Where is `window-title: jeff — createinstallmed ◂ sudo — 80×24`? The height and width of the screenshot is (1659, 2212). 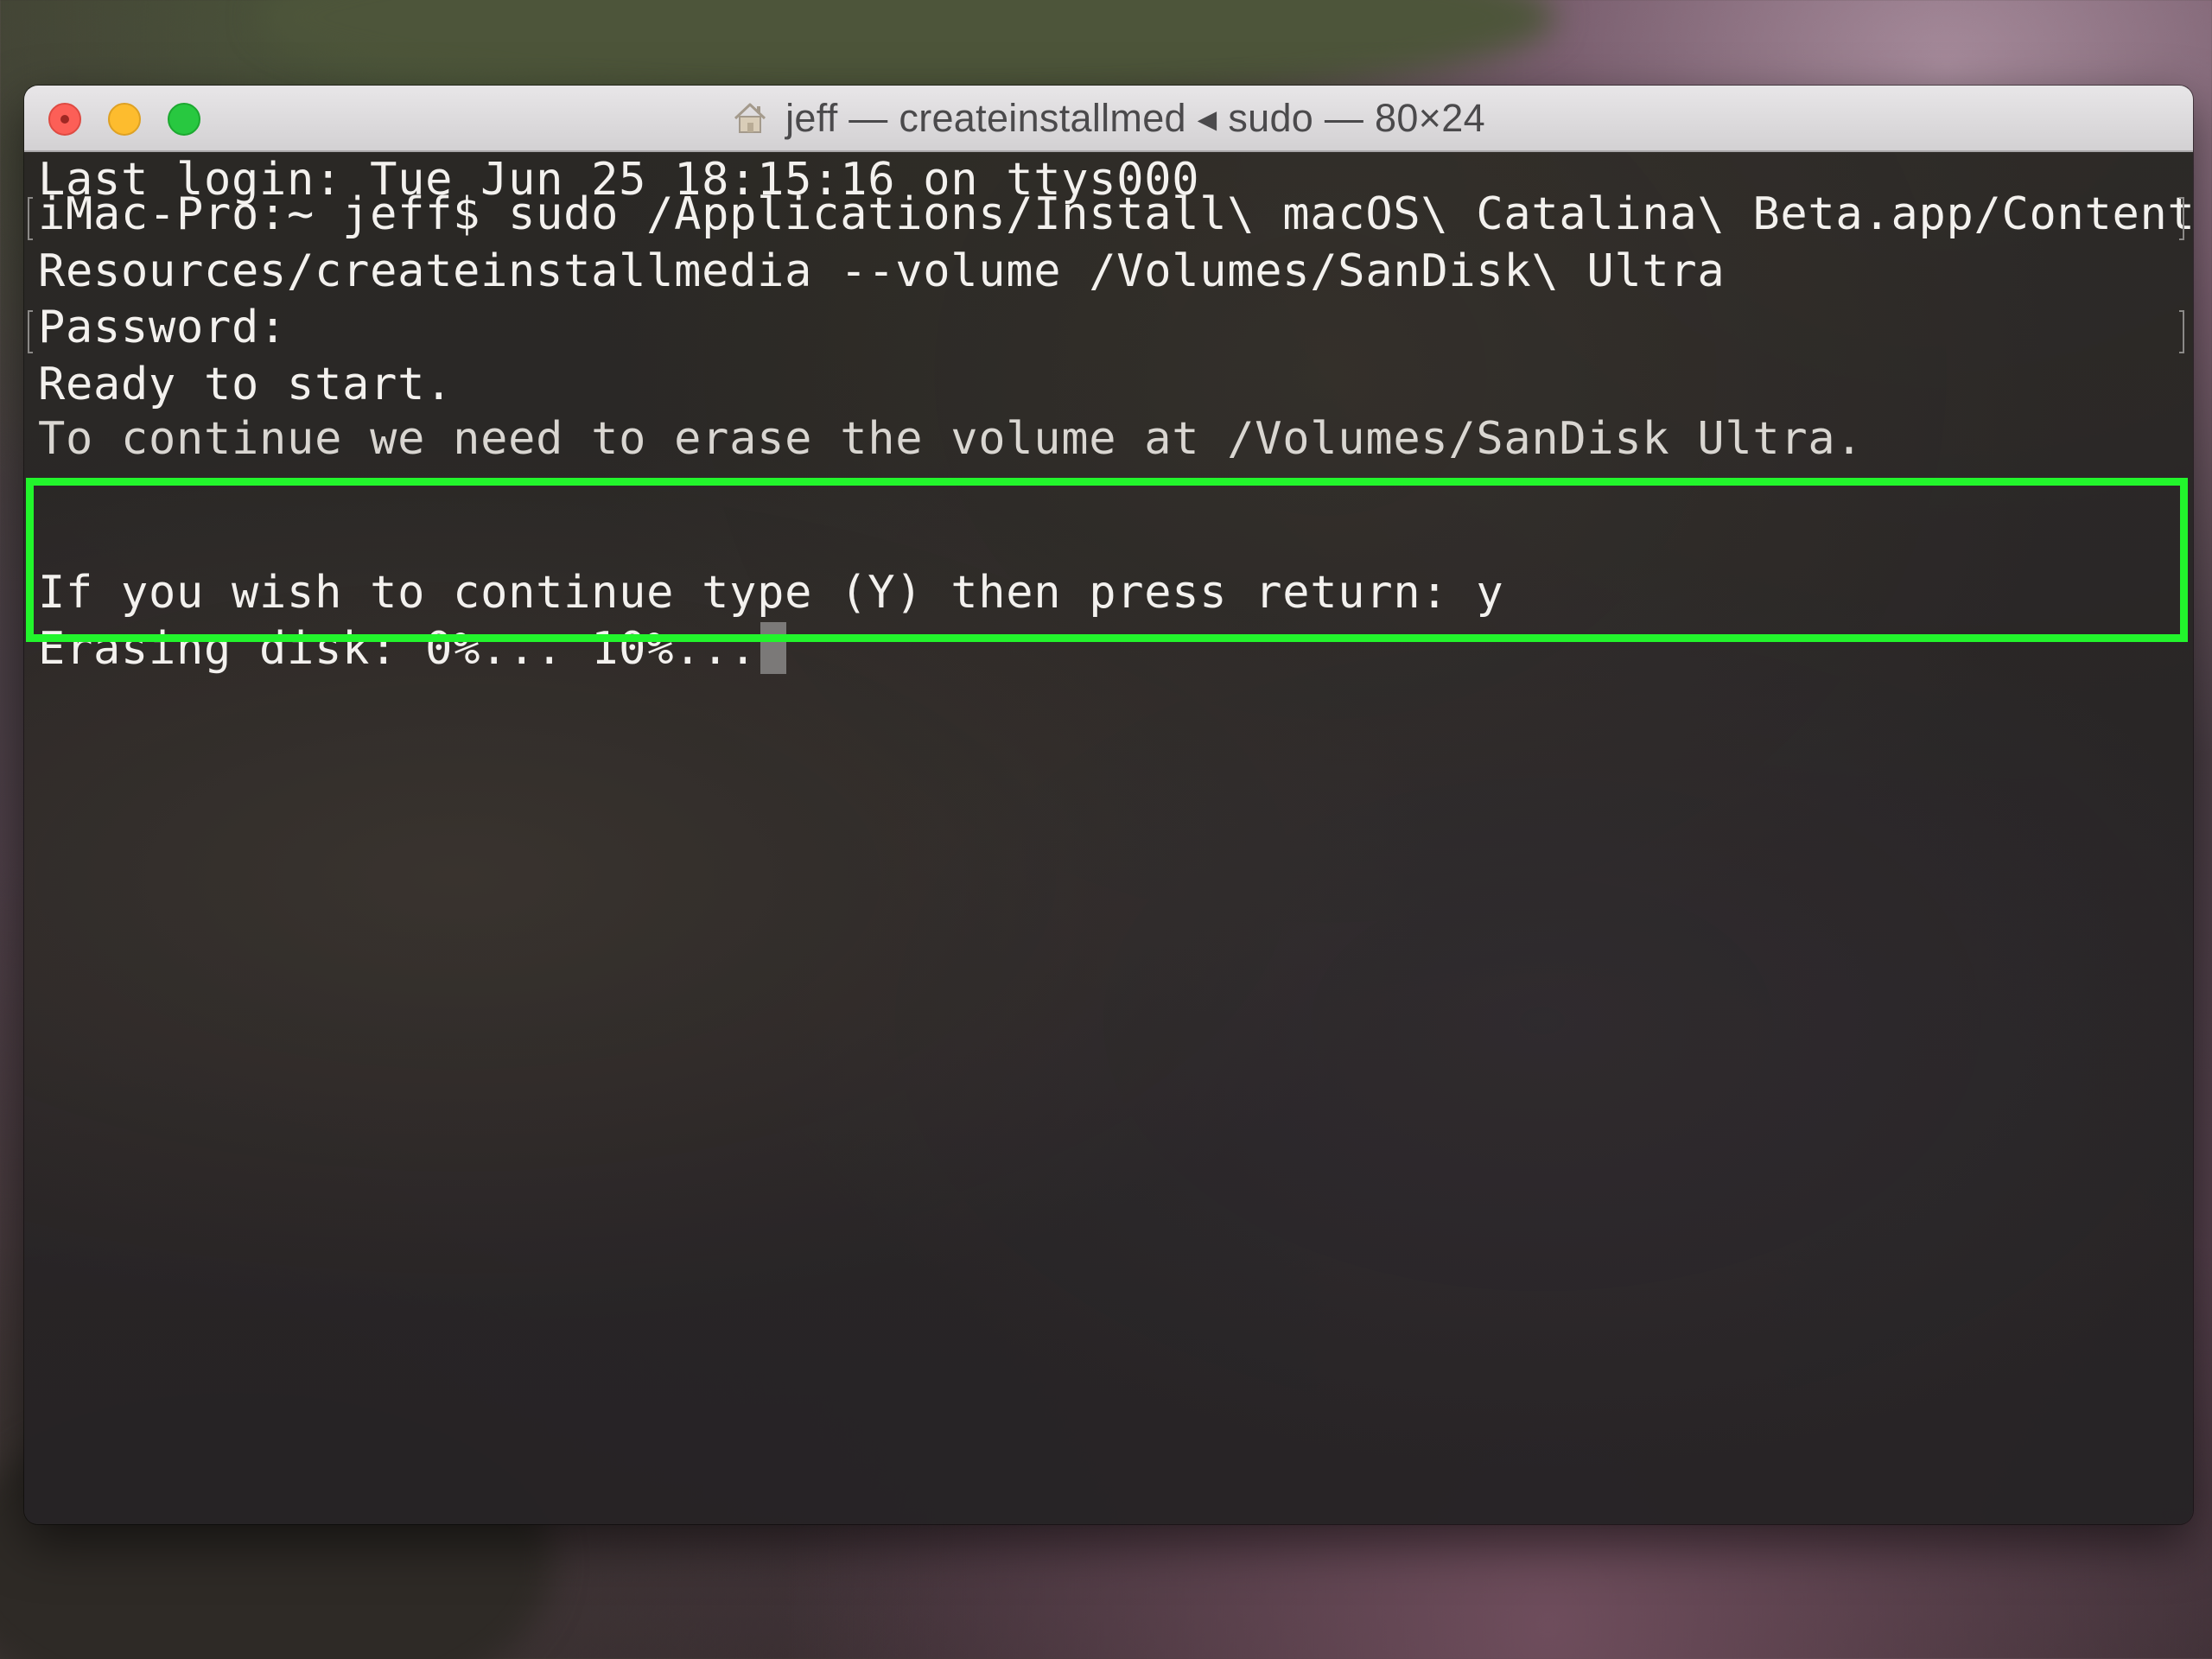
window-title: jeff — createinstallmed ◂ sudo — 80×24 is located at coordinates (1135, 118).